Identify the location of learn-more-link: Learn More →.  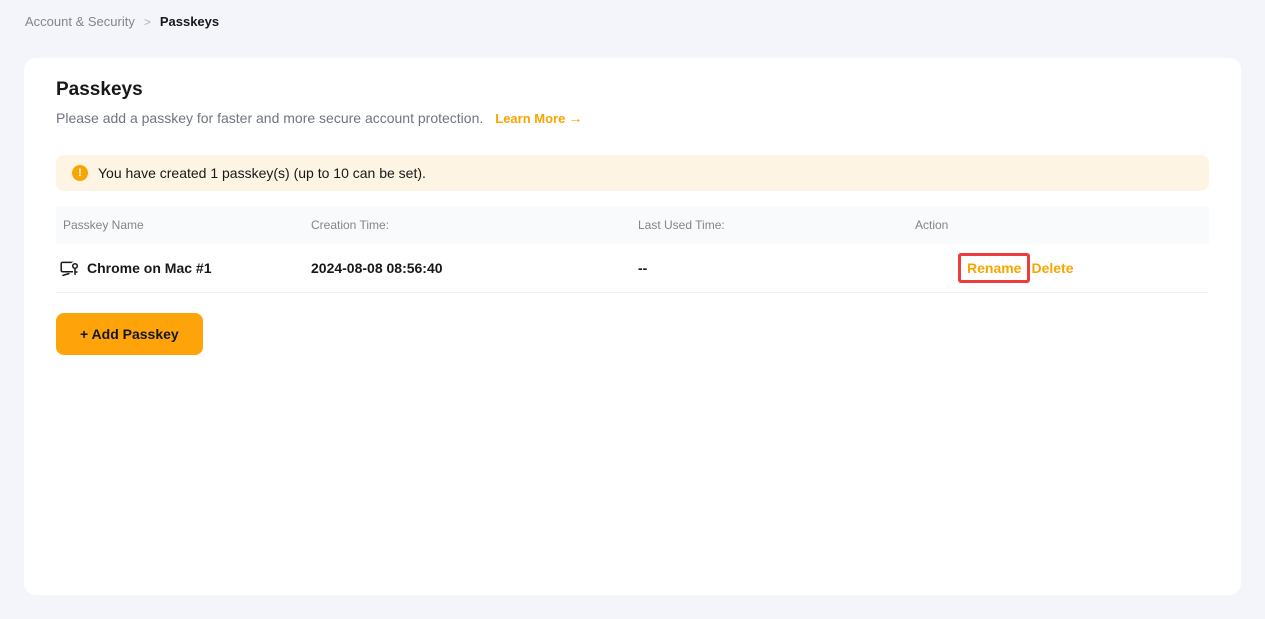
(538, 118).